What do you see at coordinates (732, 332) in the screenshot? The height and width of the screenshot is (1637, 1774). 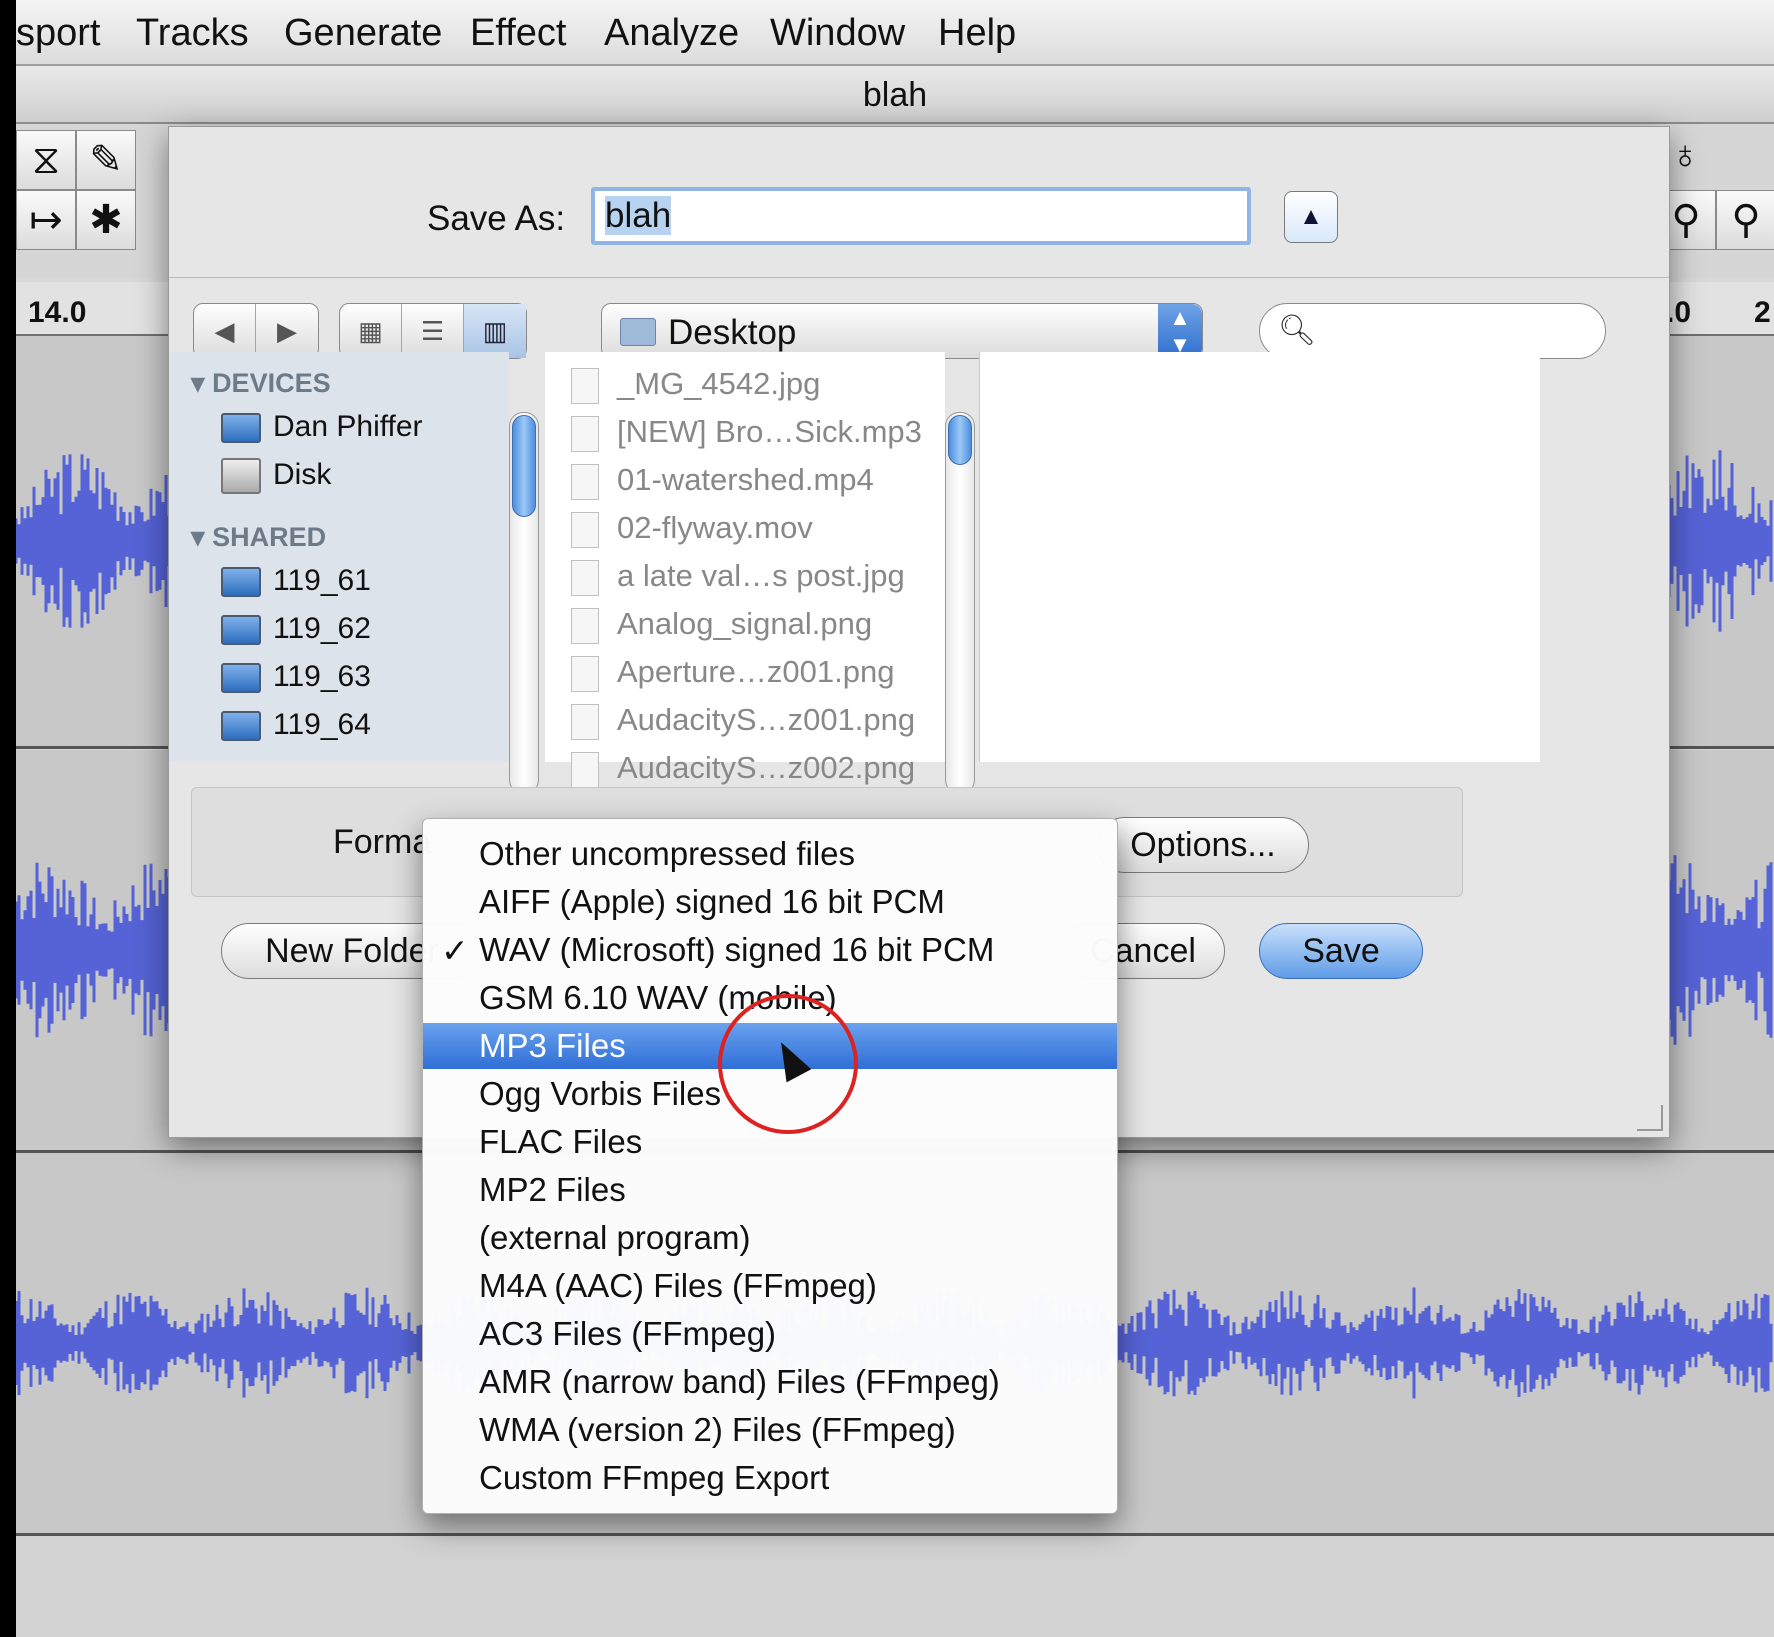 I see `location-popup-label: Desktop` at bounding box center [732, 332].